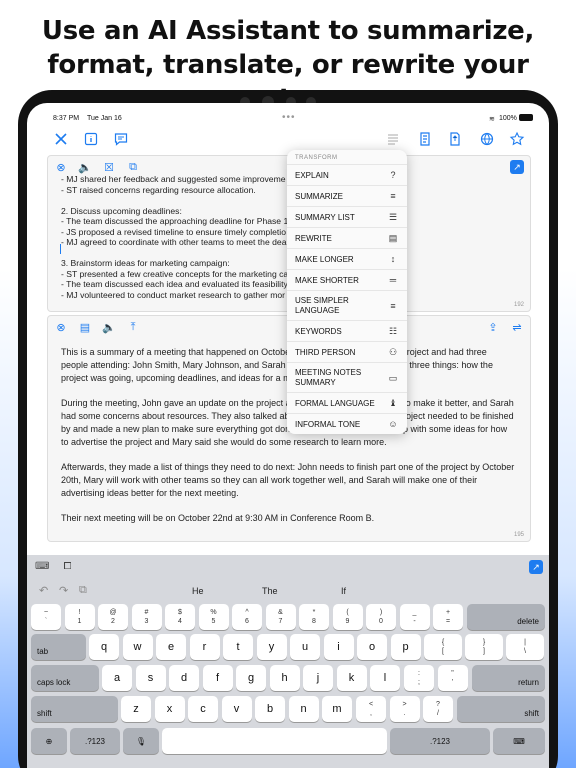 The height and width of the screenshot is (768, 576). What do you see at coordinates (104, 647) in the screenshot?
I see `key-q: q` at bounding box center [104, 647].